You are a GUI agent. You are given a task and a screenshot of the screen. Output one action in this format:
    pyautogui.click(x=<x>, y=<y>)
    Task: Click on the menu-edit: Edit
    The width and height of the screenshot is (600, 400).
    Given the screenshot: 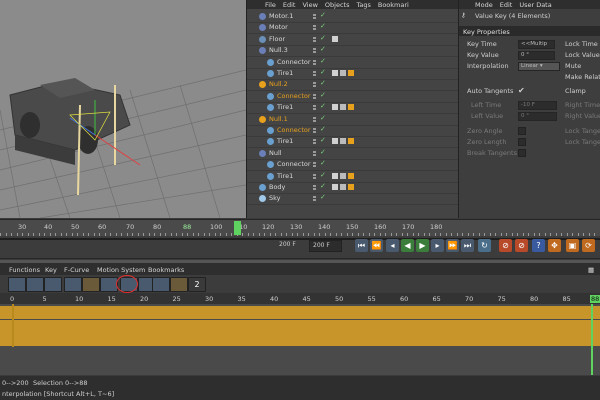 What is the action you would take?
    pyautogui.click(x=289, y=5)
    